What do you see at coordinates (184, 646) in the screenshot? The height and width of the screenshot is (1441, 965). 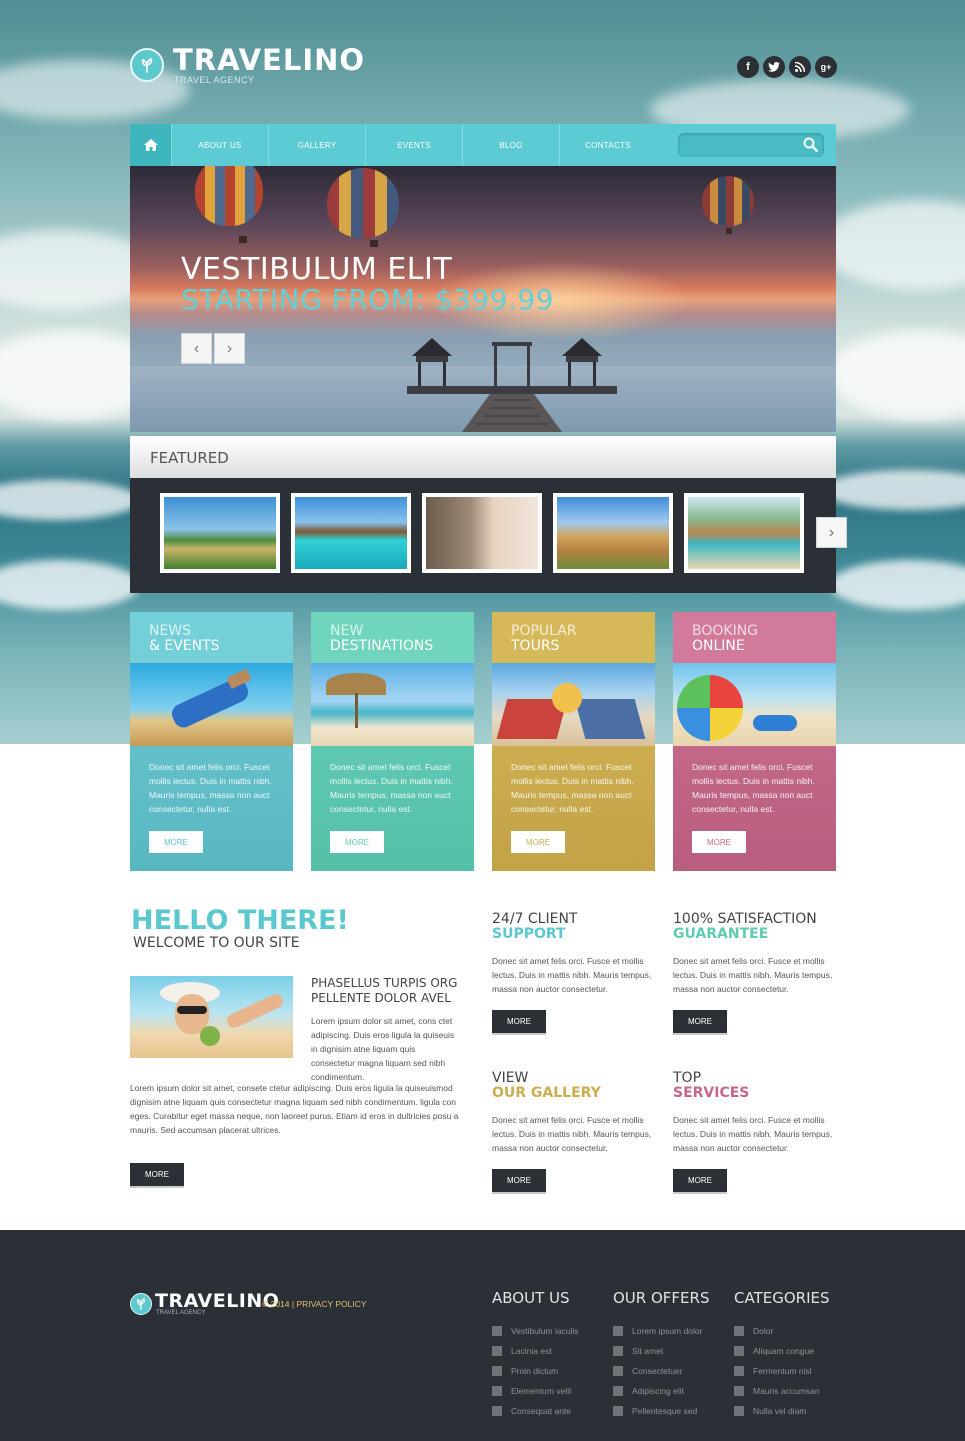 I see `box-title-line2: & EVENTS` at bounding box center [184, 646].